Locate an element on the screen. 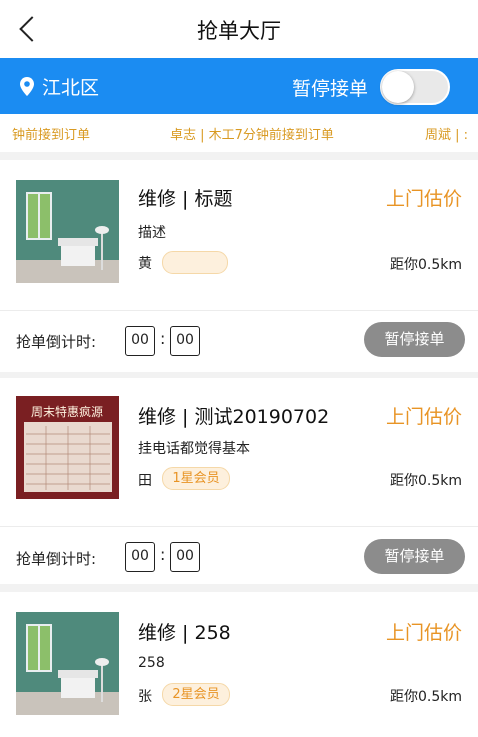 This screenshot has width=478, height=737. location-bar: 江北区 暂停接单 is located at coordinates (239, 86).